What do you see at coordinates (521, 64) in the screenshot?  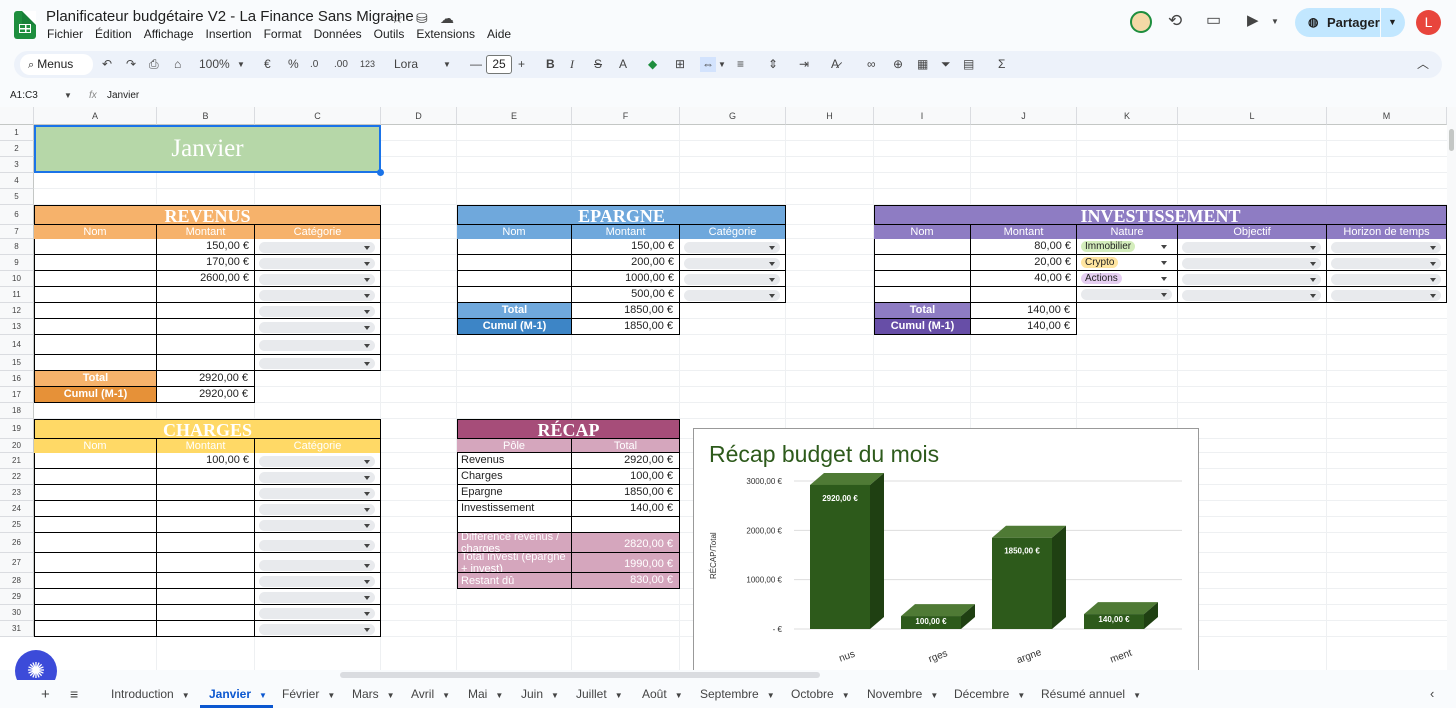 I see `increase-font-size-icon: +` at bounding box center [521, 64].